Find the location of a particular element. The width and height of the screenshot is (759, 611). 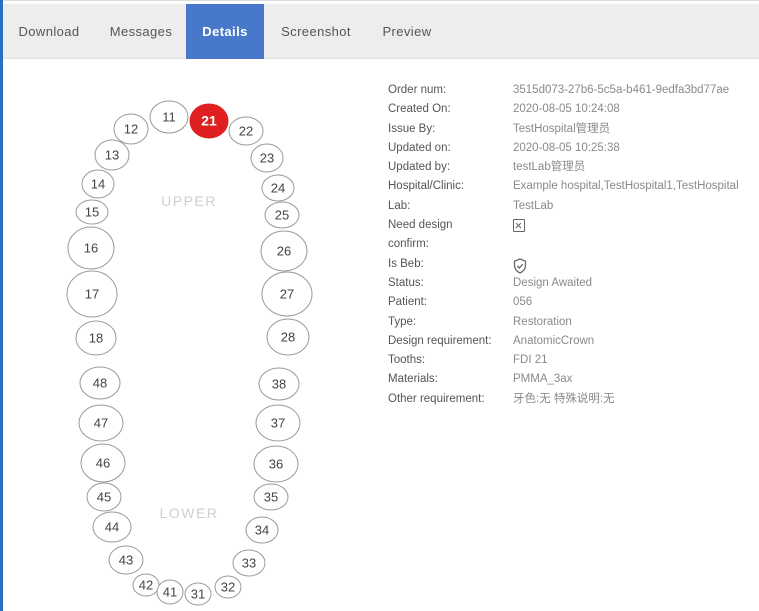

tooth-number: 32 is located at coordinates (228, 587).